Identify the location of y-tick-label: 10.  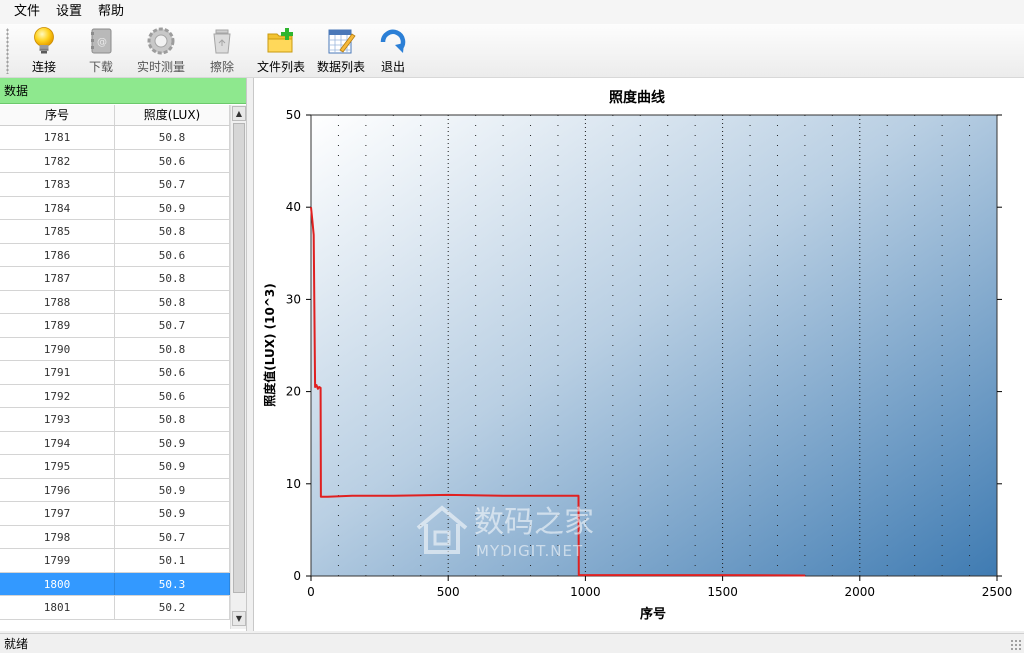
(293, 484).